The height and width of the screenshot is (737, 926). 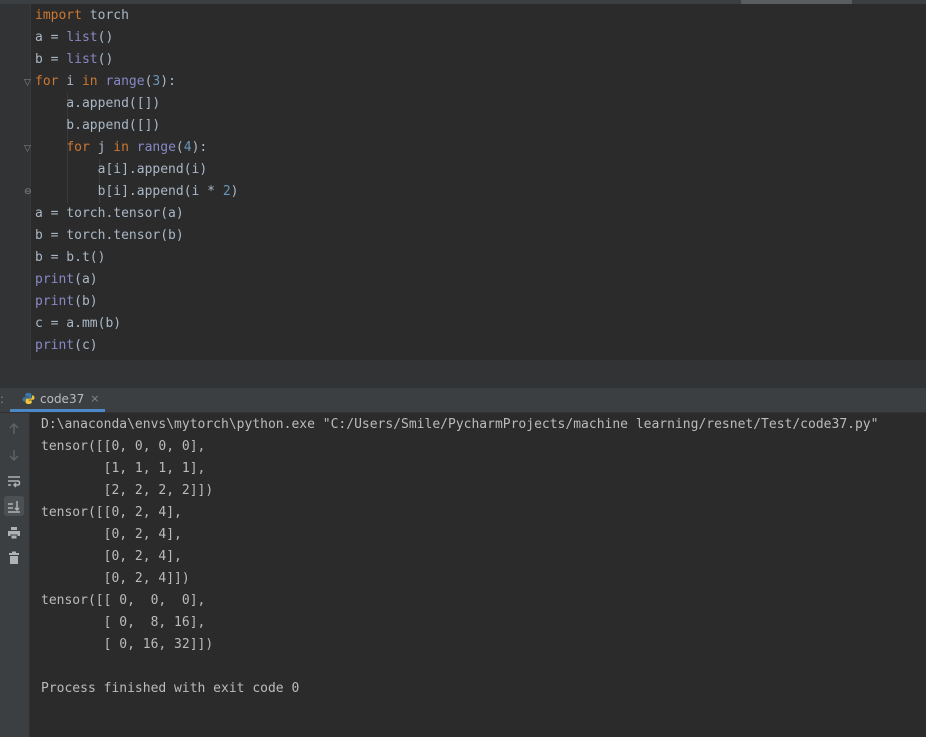 What do you see at coordinates (14, 429) in the screenshot?
I see `arrow-up-icon` at bounding box center [14, 429].